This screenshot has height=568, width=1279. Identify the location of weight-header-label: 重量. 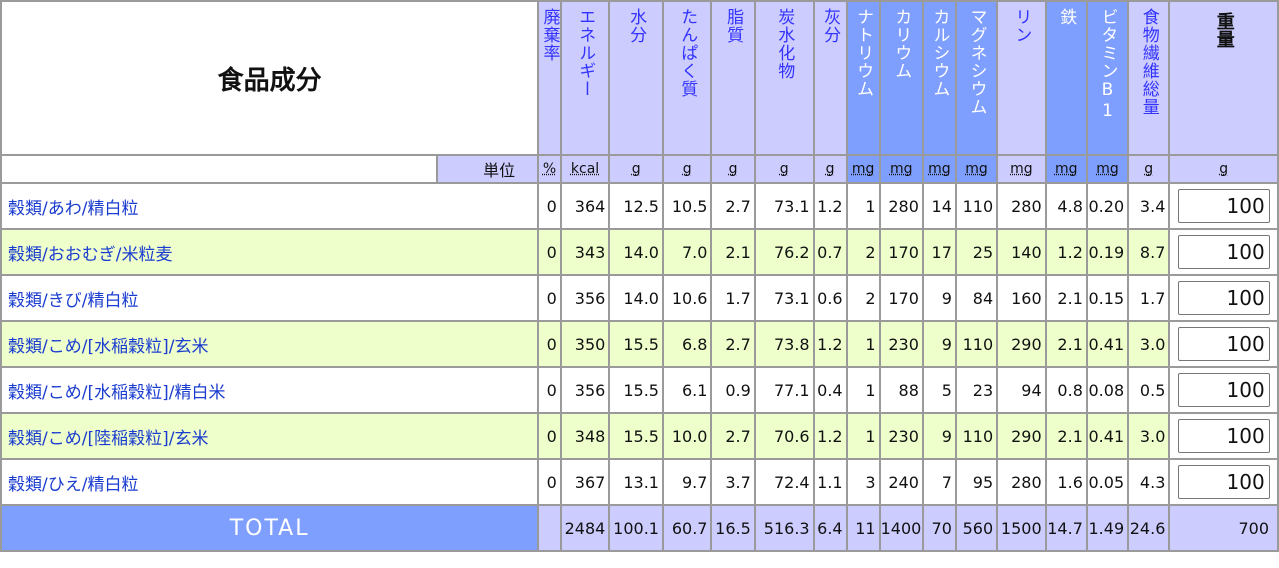
(1224, 30).